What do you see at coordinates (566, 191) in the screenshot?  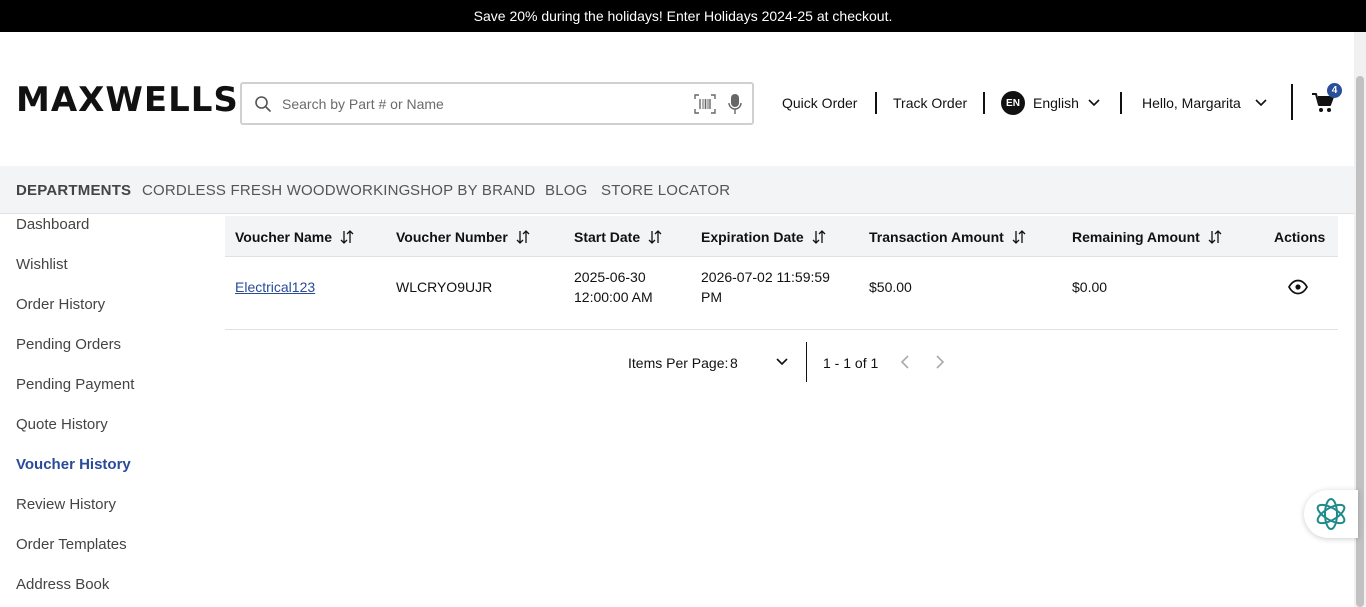 I see `menu-item-blog: BLOG` at bounding box center [566, 191].